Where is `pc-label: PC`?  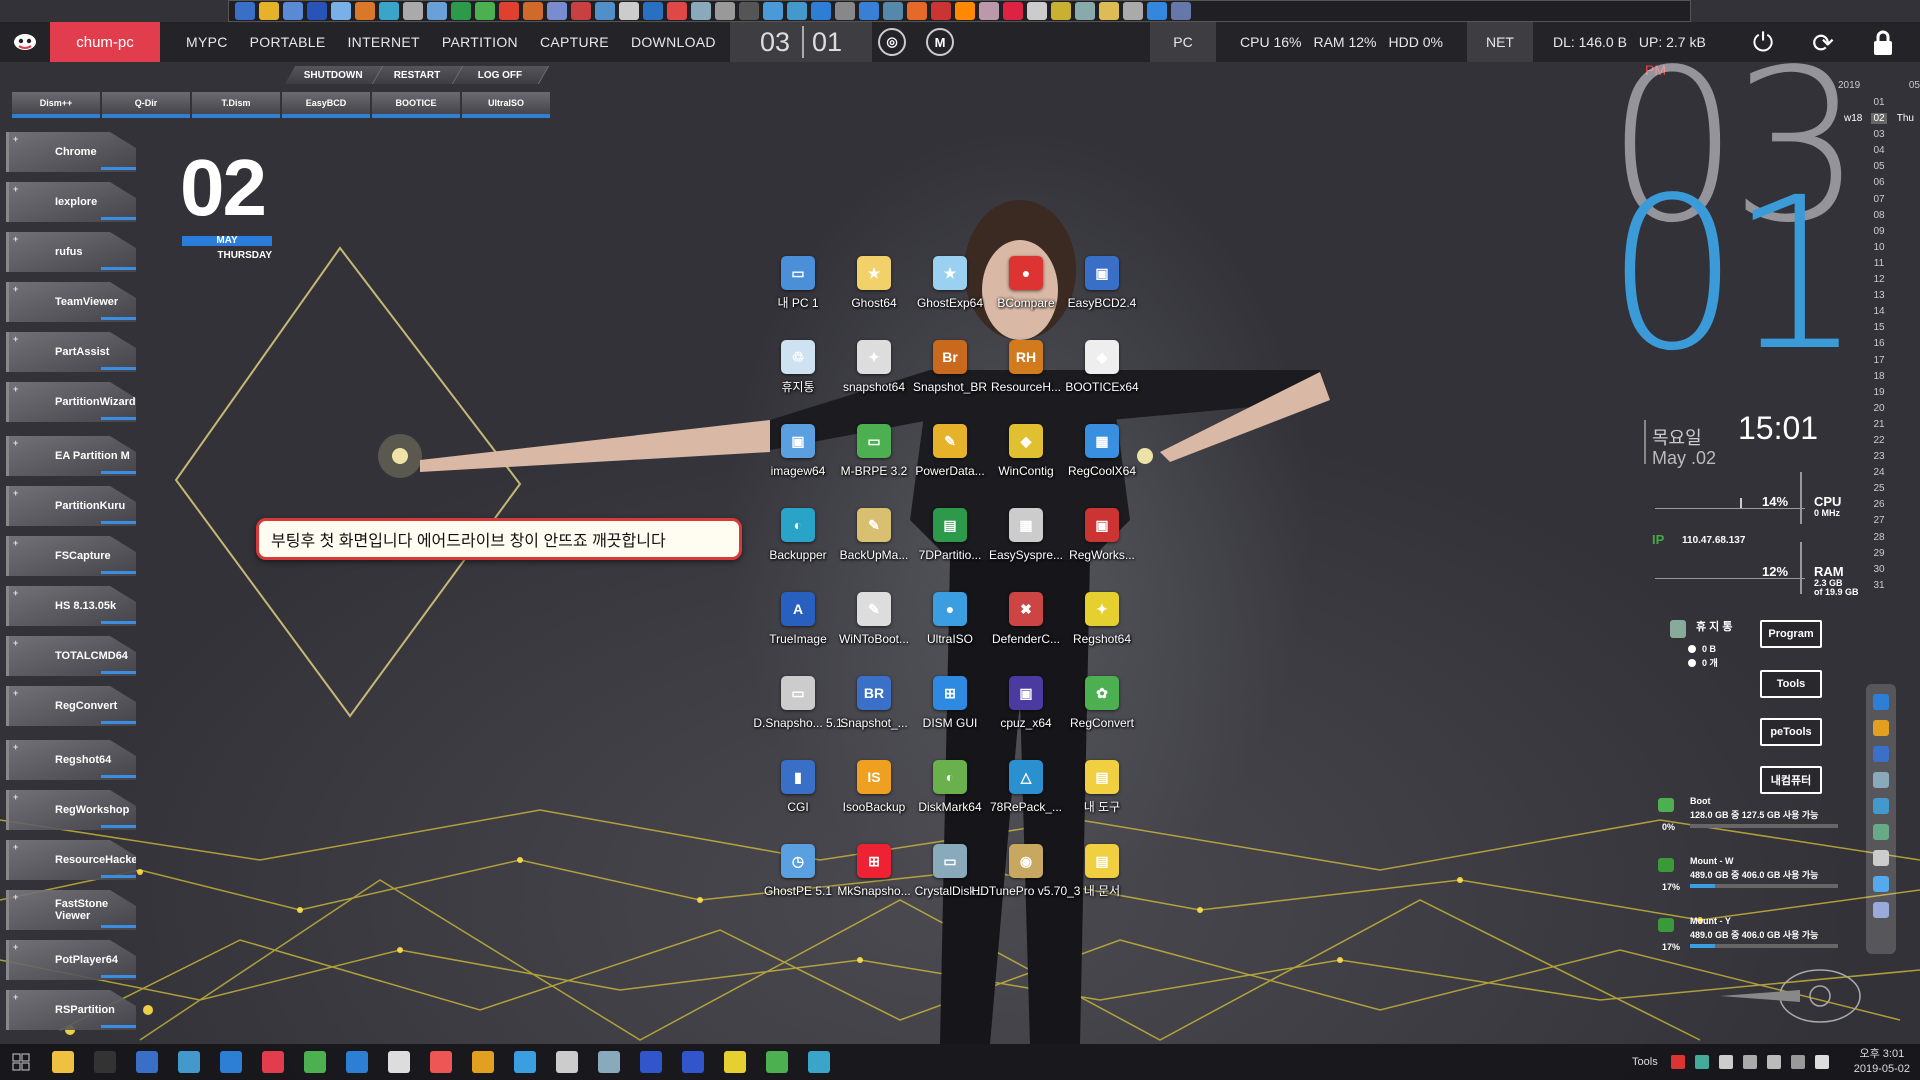
pc-label: PC is located at coordinates (1183, 42).